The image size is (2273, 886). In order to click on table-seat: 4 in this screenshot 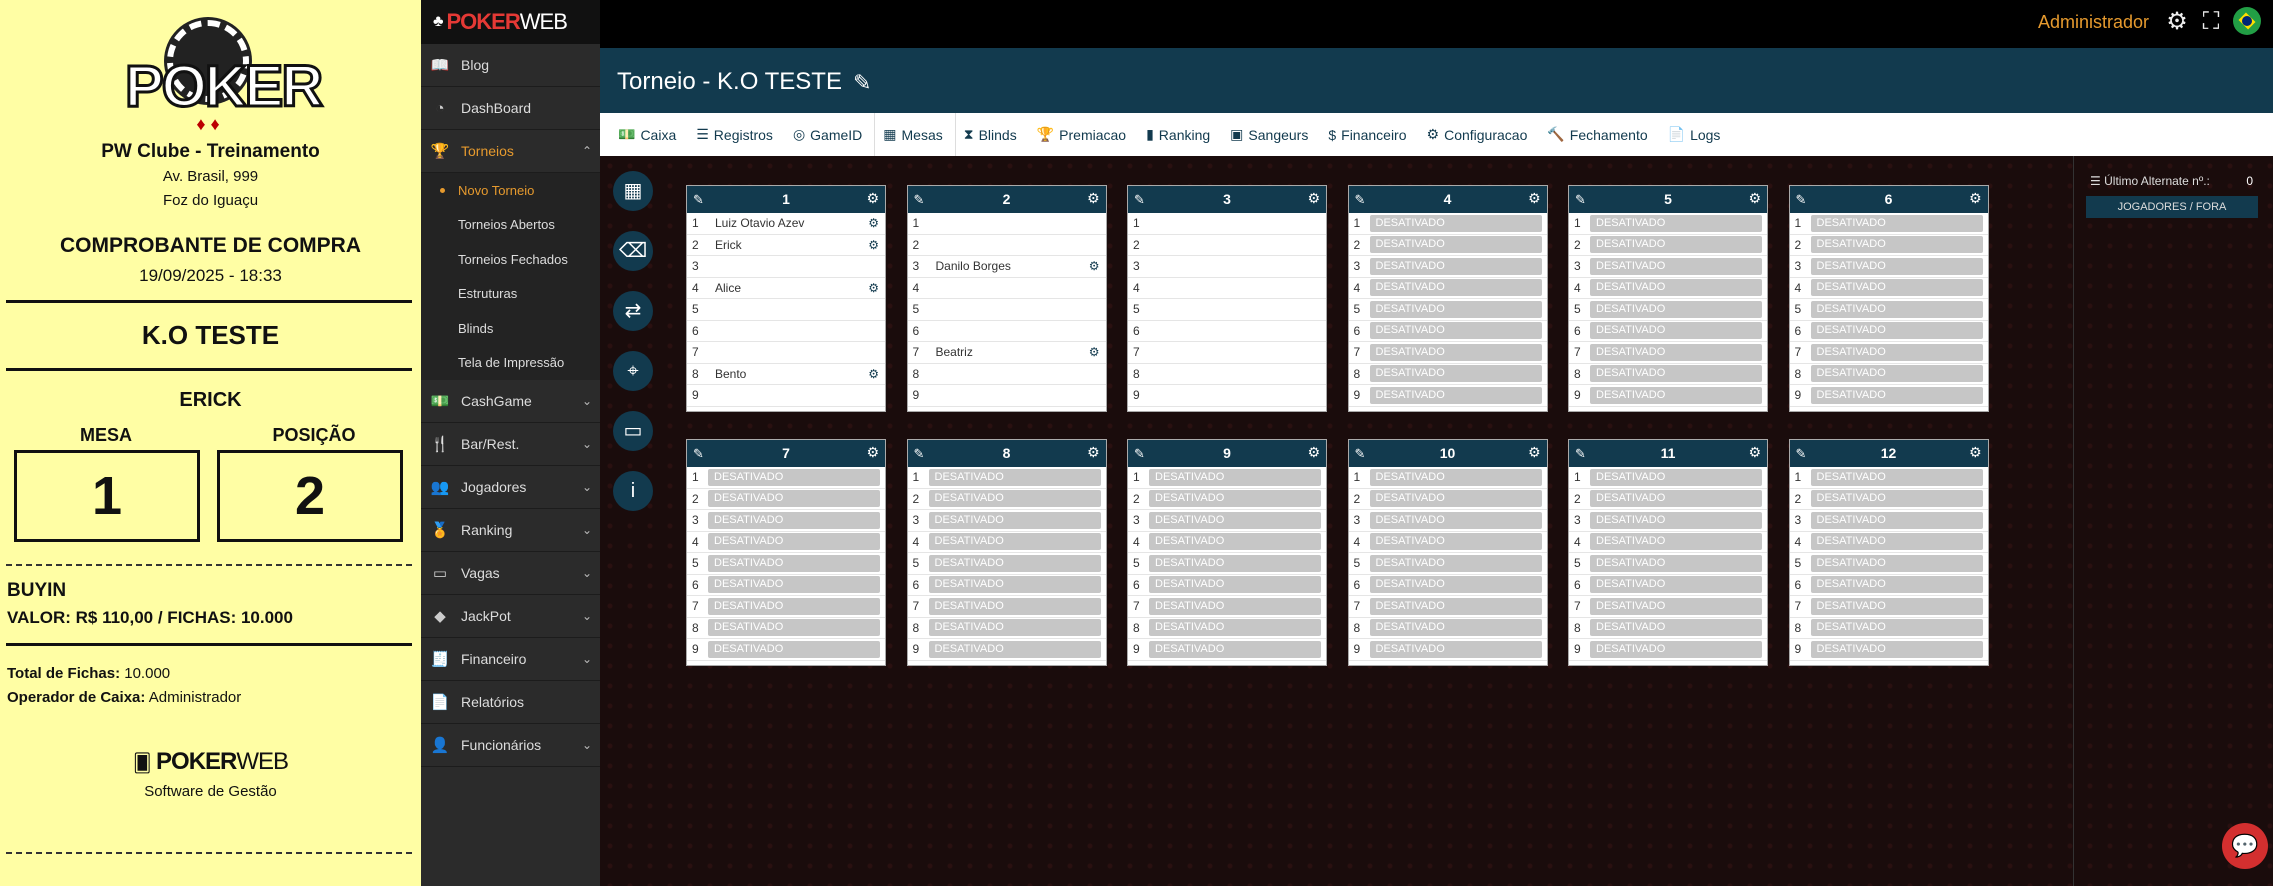, I will do `click(1227, 288)`.